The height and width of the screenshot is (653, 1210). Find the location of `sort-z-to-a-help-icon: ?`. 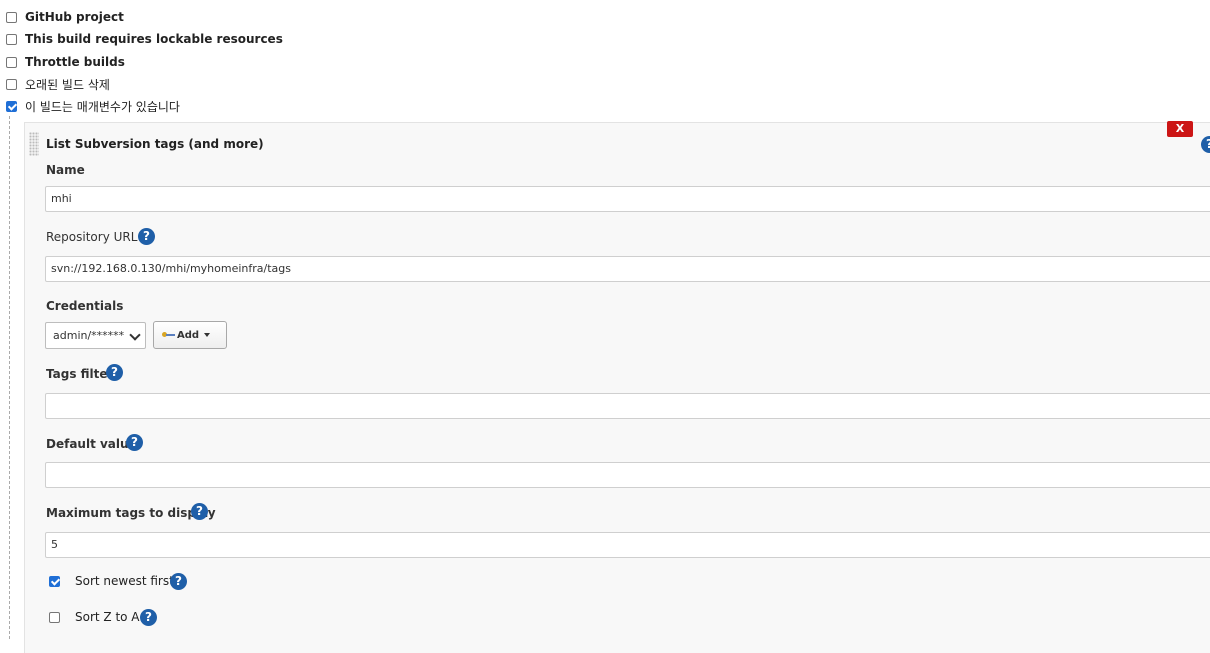

sort-z-to-a-help-icon: ? is located at coordinates (148, 617).